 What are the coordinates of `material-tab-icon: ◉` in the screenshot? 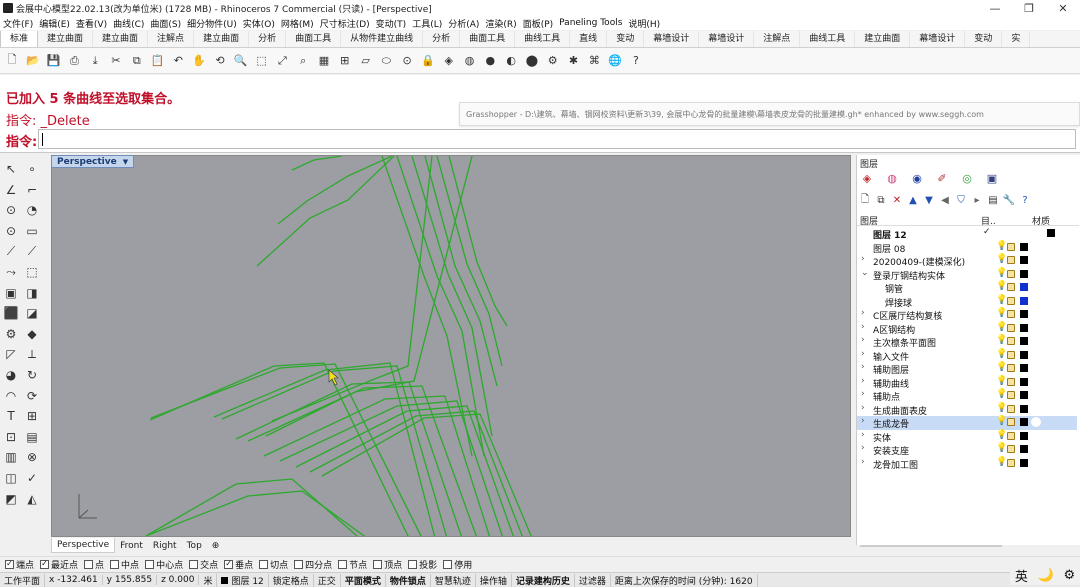 It's located at (917, 178).